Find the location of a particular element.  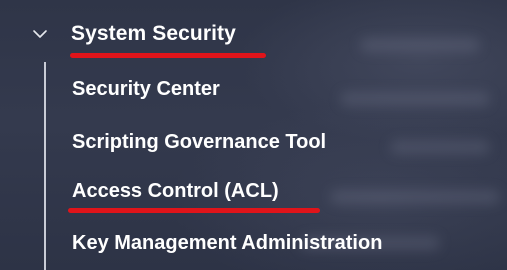

nav-group-system-security: System Security is located at coordinates (133, 34).